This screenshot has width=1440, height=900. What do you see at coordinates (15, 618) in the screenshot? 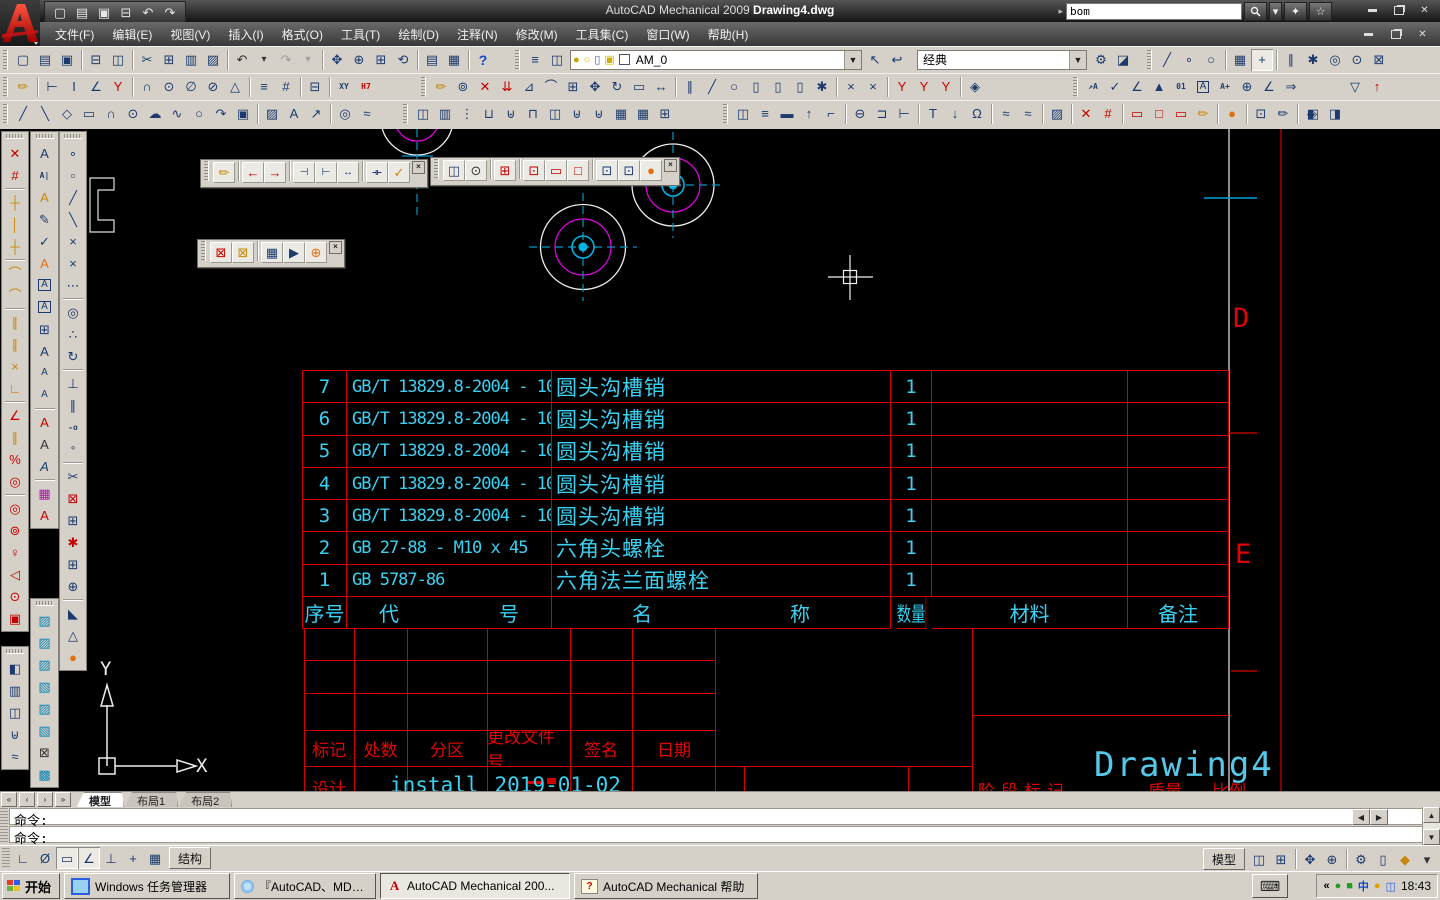
I see `boxed-circle-icon: ▣` at bounding box center [15, 618].